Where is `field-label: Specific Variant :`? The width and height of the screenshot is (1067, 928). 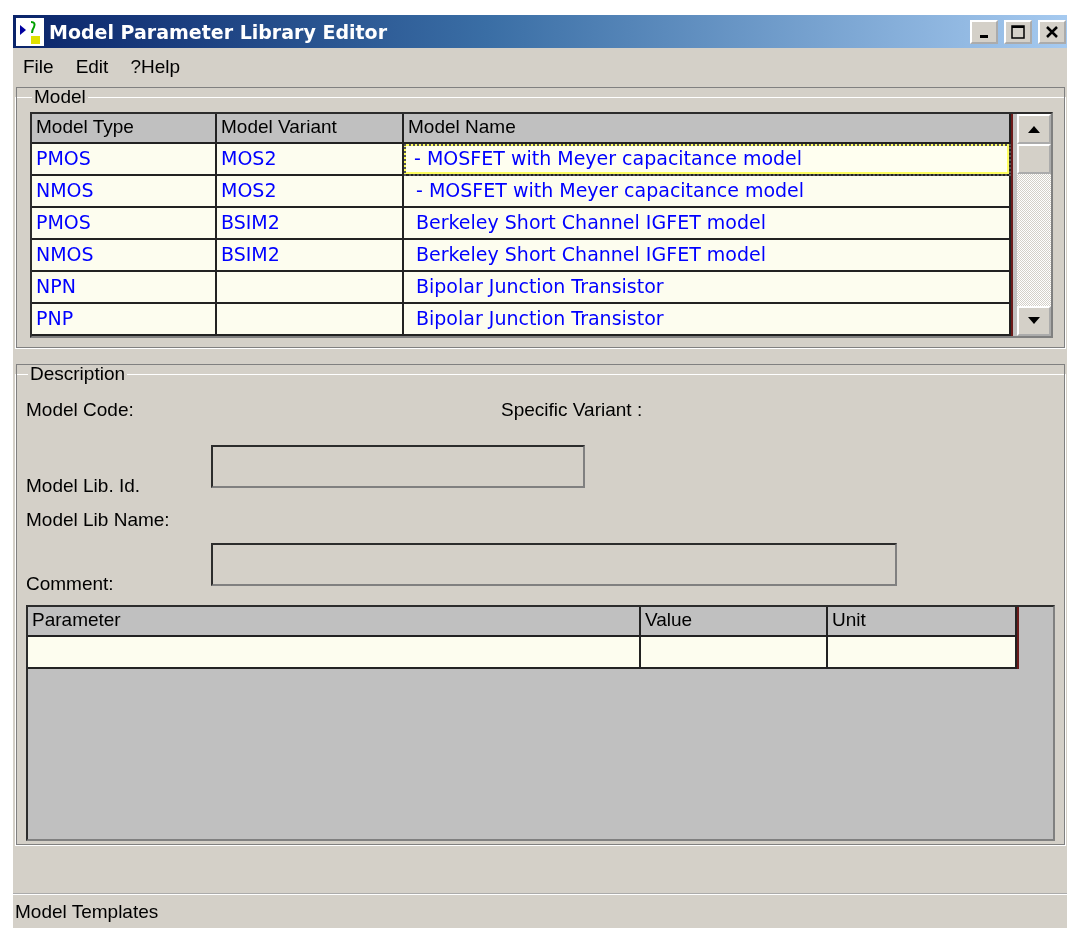
field-label: Specific Variant : is located at coordinates (572, 410).